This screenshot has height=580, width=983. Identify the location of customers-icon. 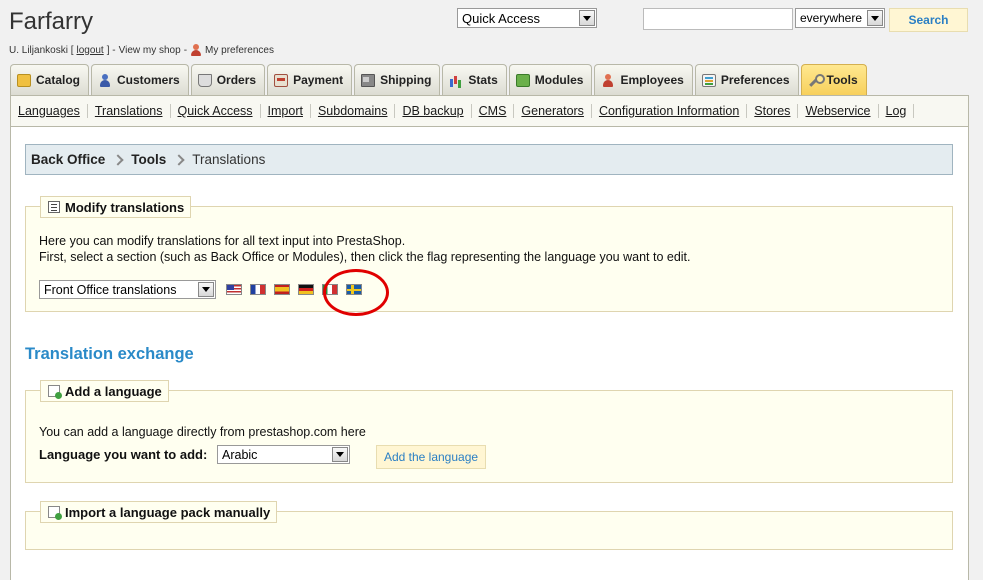
(105, 80).